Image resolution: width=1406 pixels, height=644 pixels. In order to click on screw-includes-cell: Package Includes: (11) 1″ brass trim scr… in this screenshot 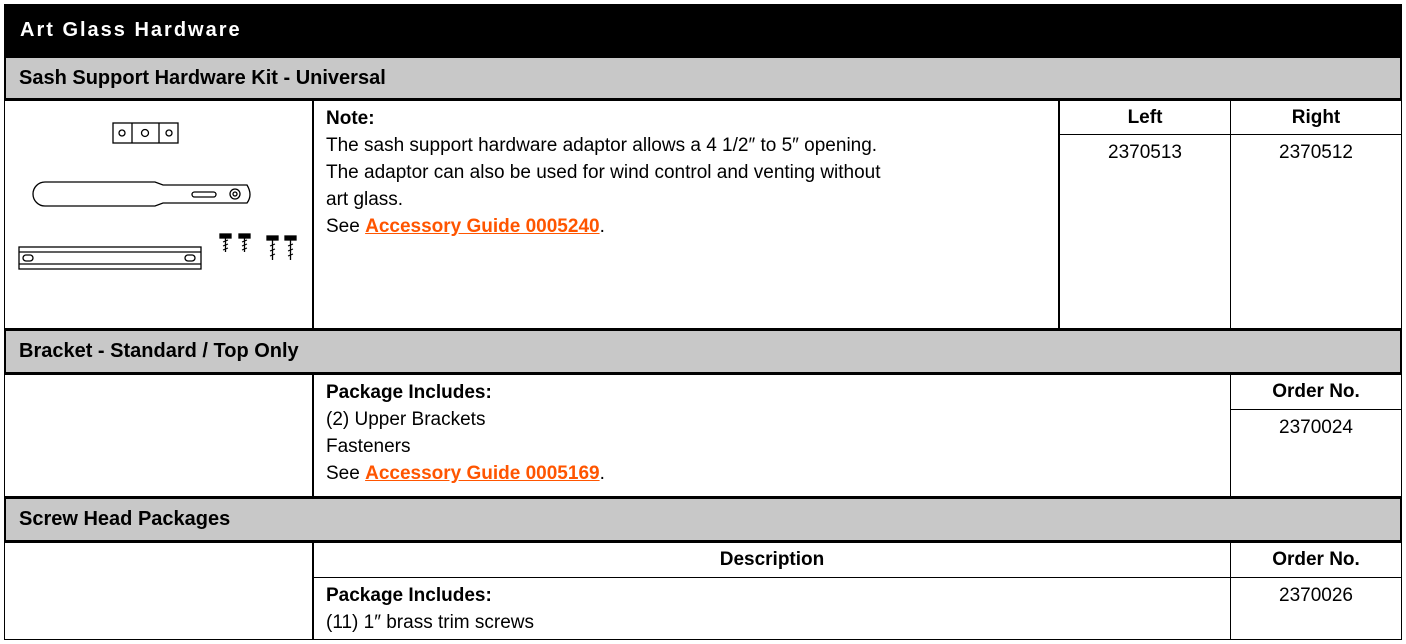, I will do `click(772, 608)`.